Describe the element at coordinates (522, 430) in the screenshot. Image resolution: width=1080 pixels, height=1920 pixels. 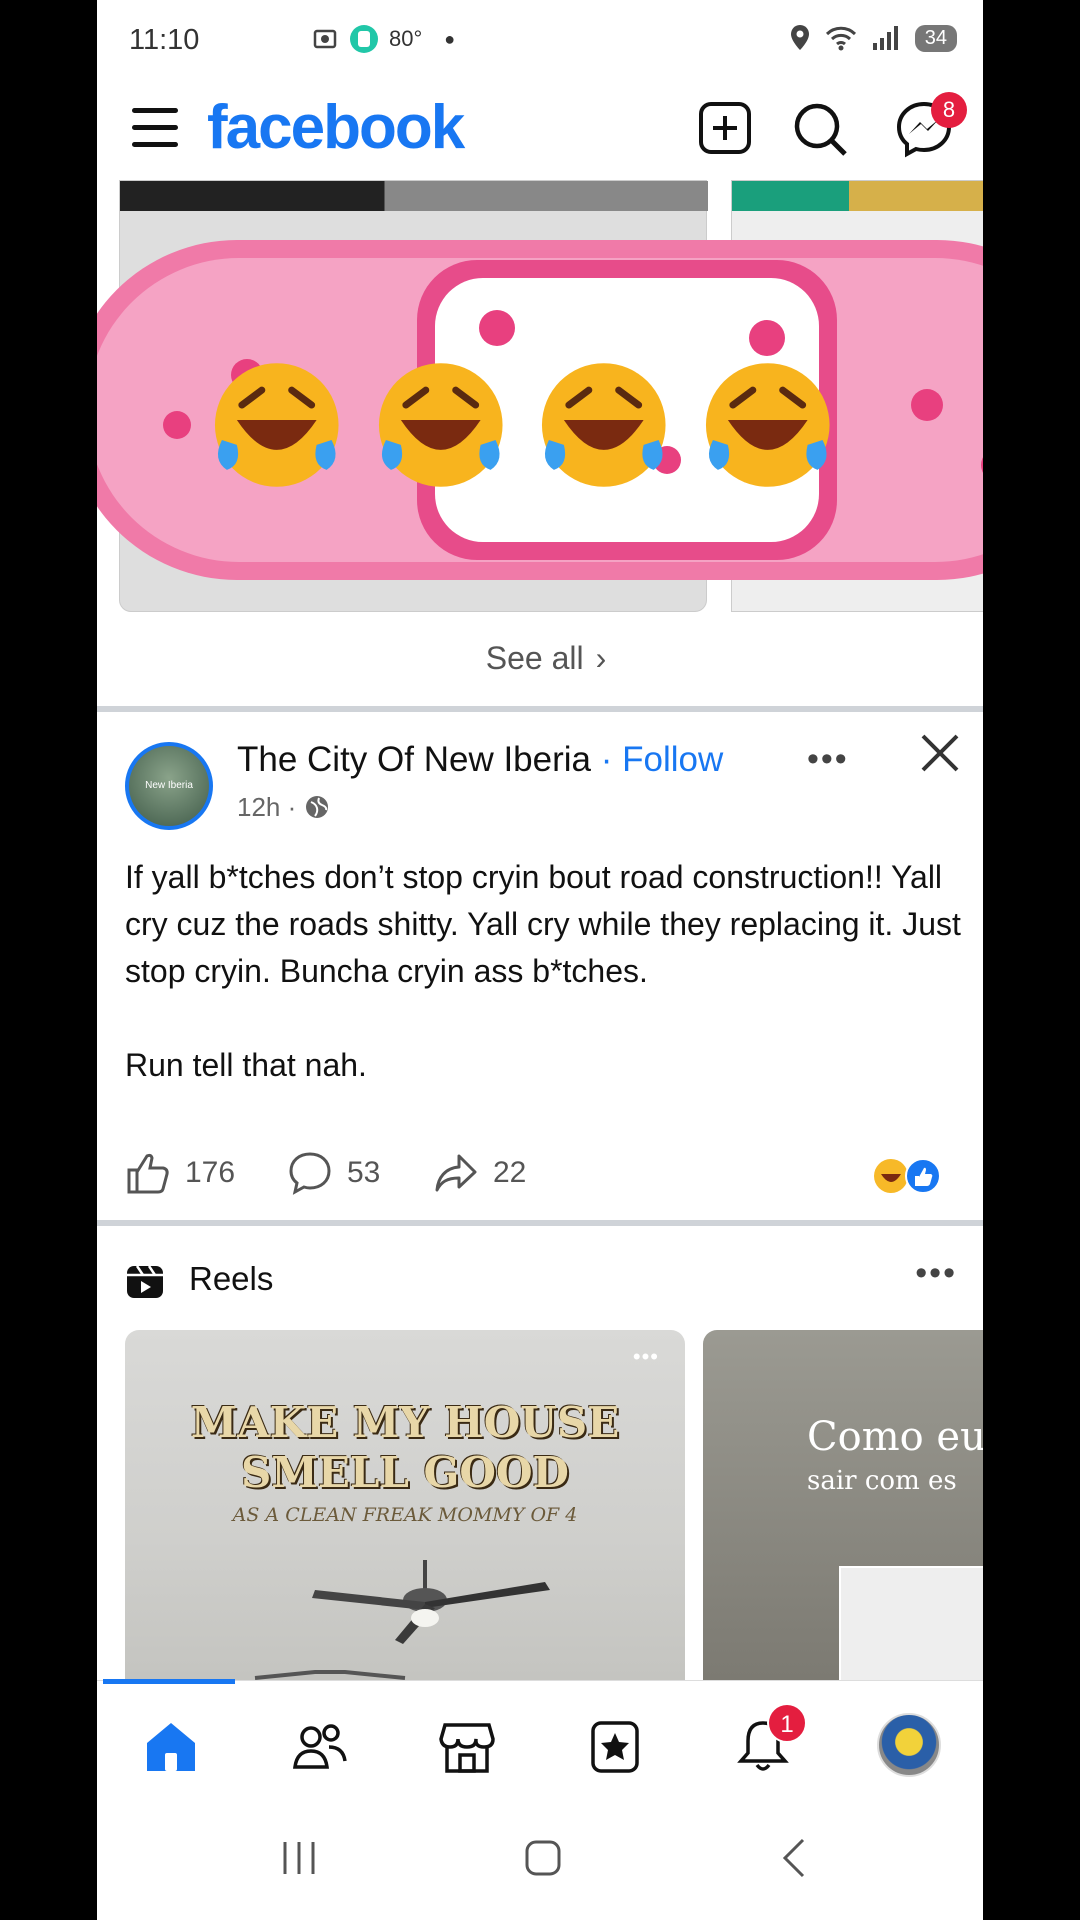
I see `emoji-overlay` at that location.